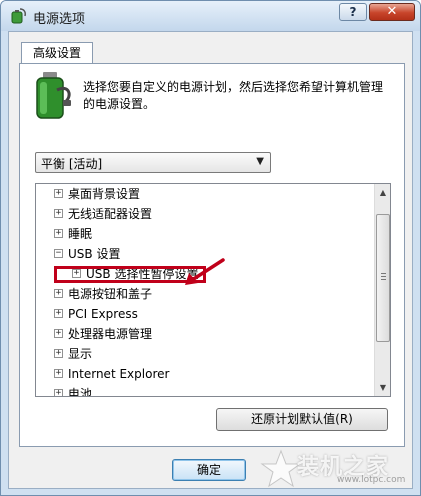 The width and height of the screenshot is (421, 496). What do you see at coordinates (382, 192) in the screenshot?
I see `scroll-up-icon: ▲` at bounding box center [382, 192].